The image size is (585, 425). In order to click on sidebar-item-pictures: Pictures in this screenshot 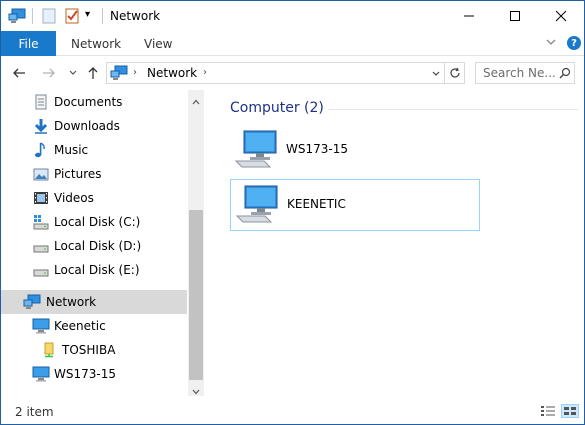, I will do `click(94, 174)`.